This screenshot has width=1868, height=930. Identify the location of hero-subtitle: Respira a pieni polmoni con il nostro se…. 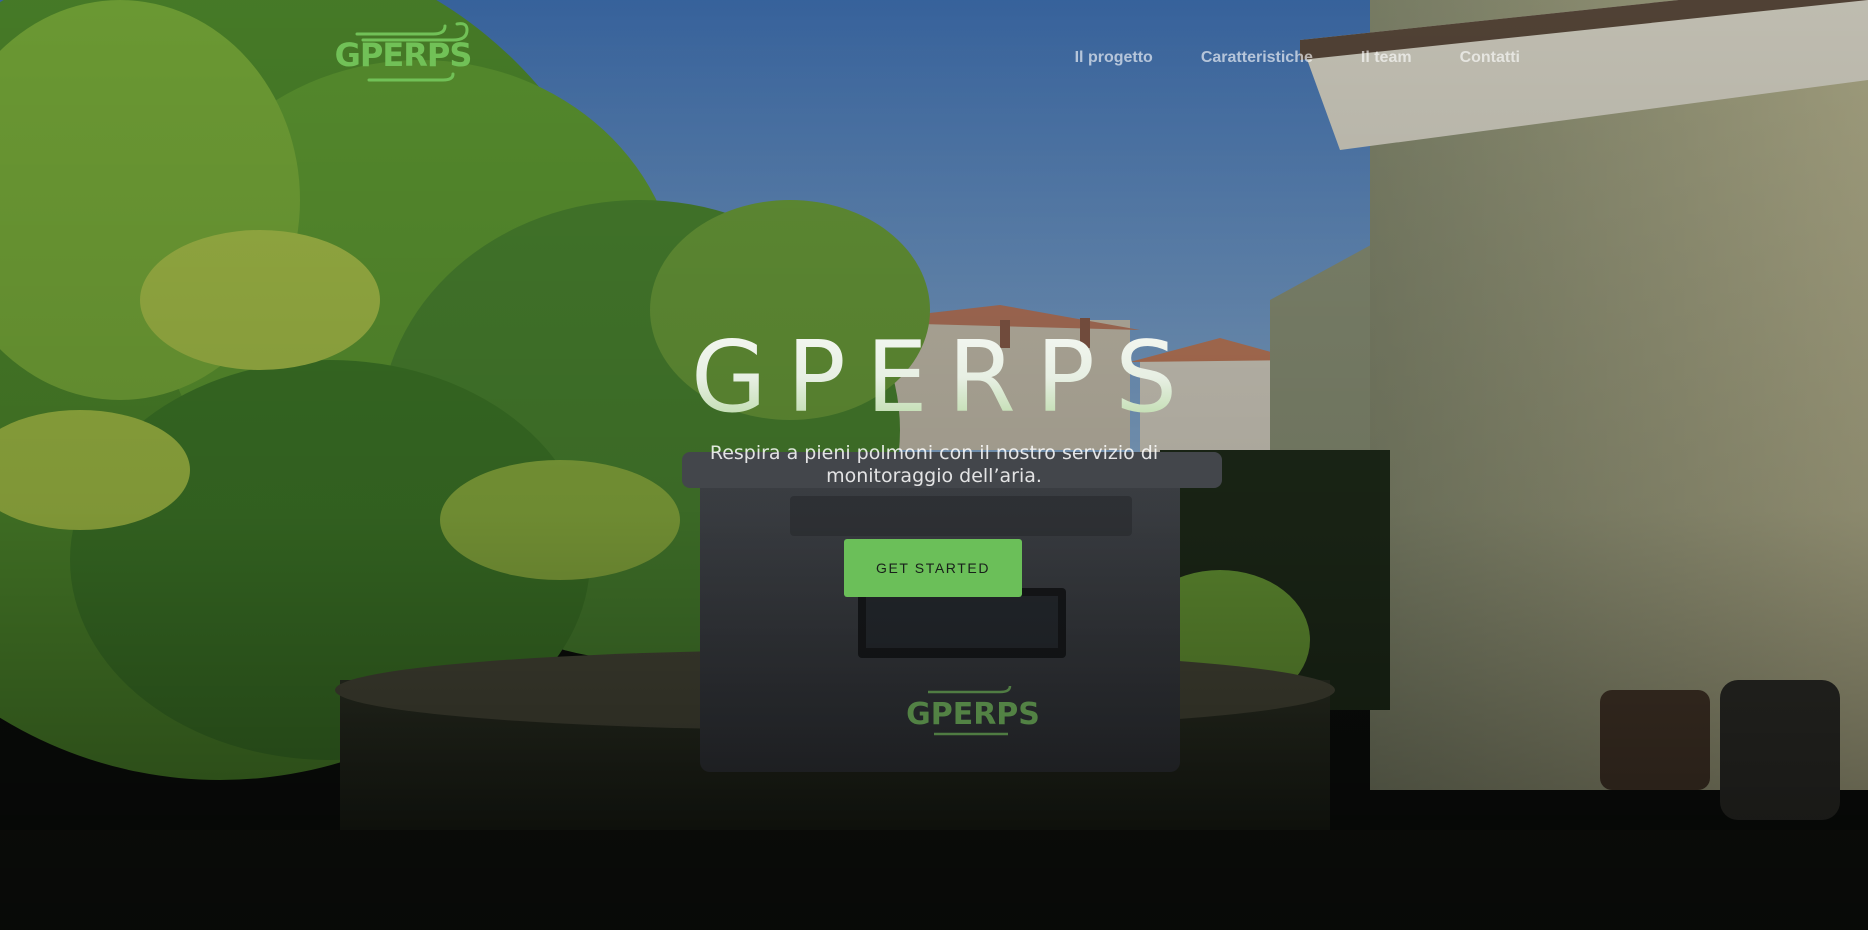
(934, 464).